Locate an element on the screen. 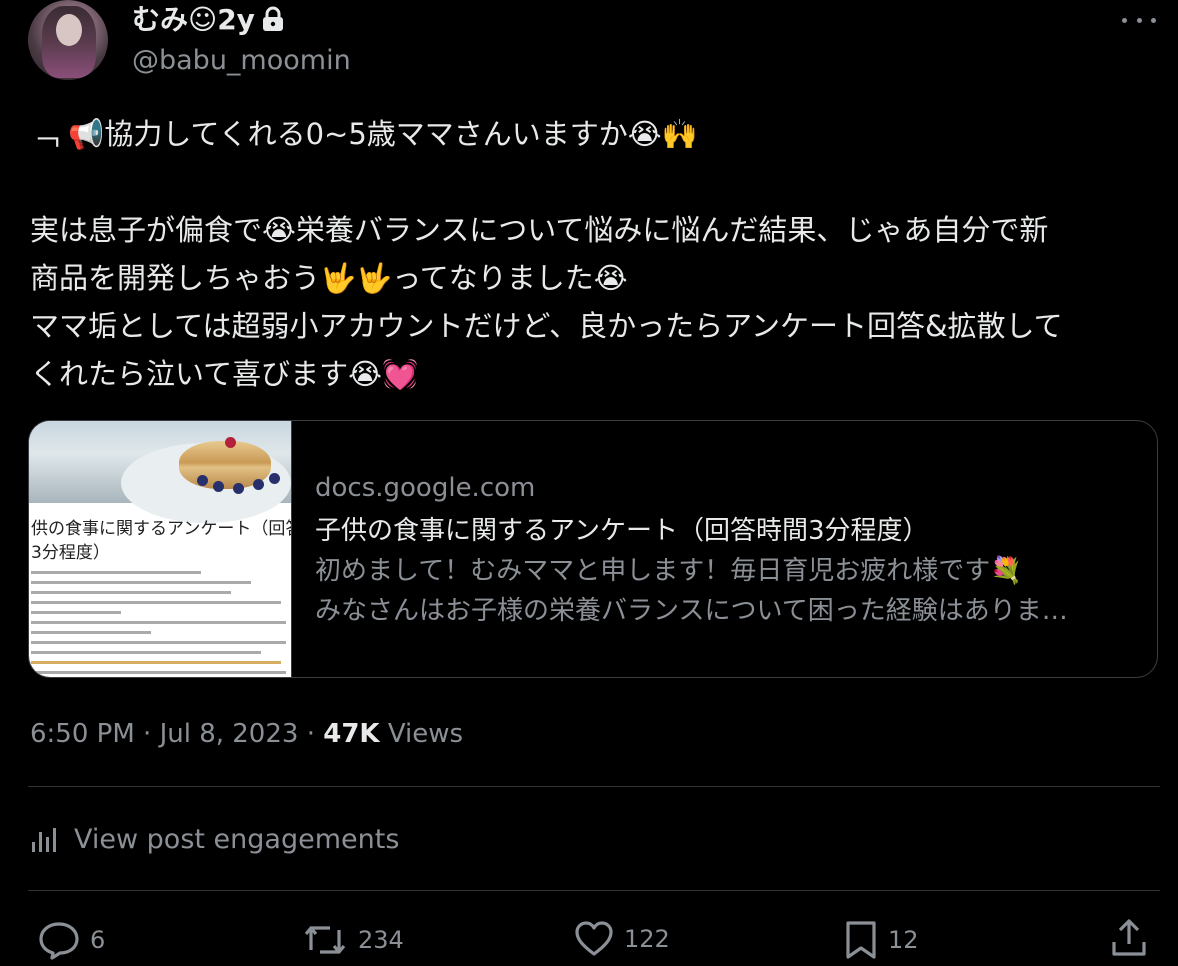  reply-button: 6 is located at coordinates (71, 940).